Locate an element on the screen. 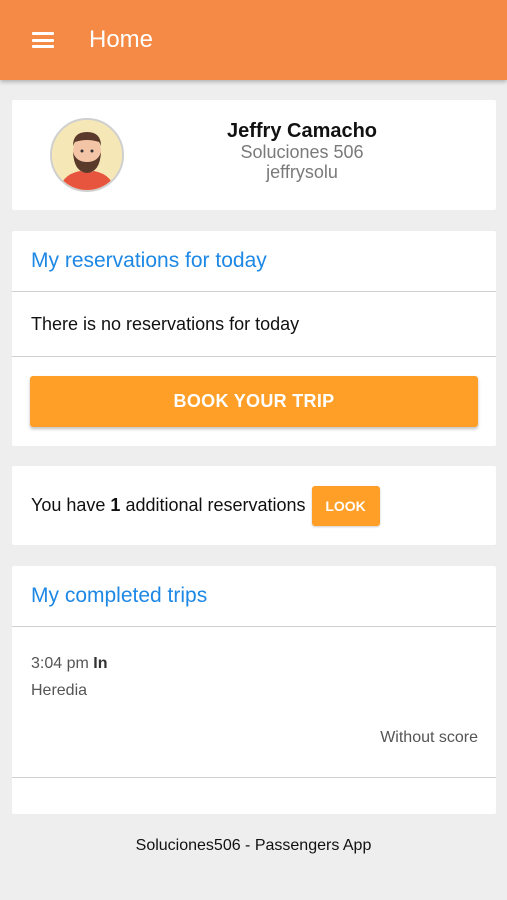 This screenshot has width=507, height=900. profile-info: Jeffry Camacho Soluciones 506 jeffrysolu is located at coordinates (302, 151).